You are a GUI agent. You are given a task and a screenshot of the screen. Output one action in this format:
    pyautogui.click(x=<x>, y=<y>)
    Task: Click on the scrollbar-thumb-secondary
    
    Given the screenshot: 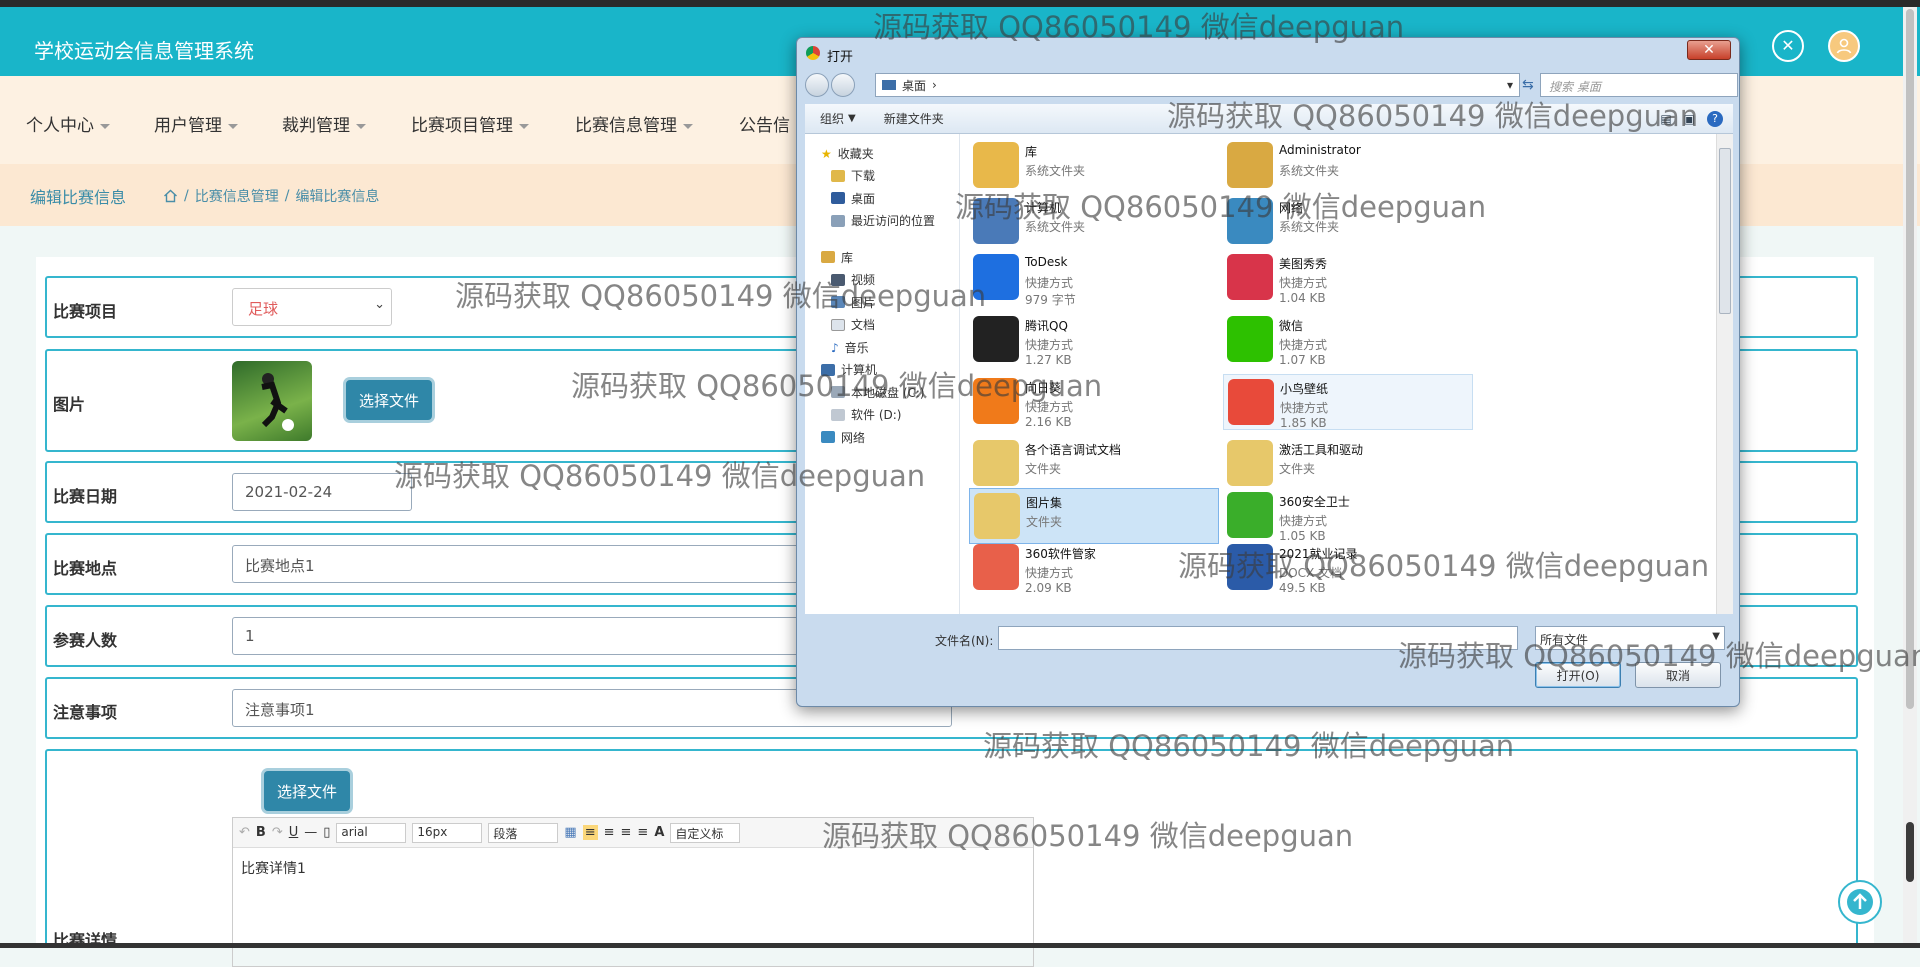 What is the action you would take?
    pyautogui.click(x=1910, y=852)
    